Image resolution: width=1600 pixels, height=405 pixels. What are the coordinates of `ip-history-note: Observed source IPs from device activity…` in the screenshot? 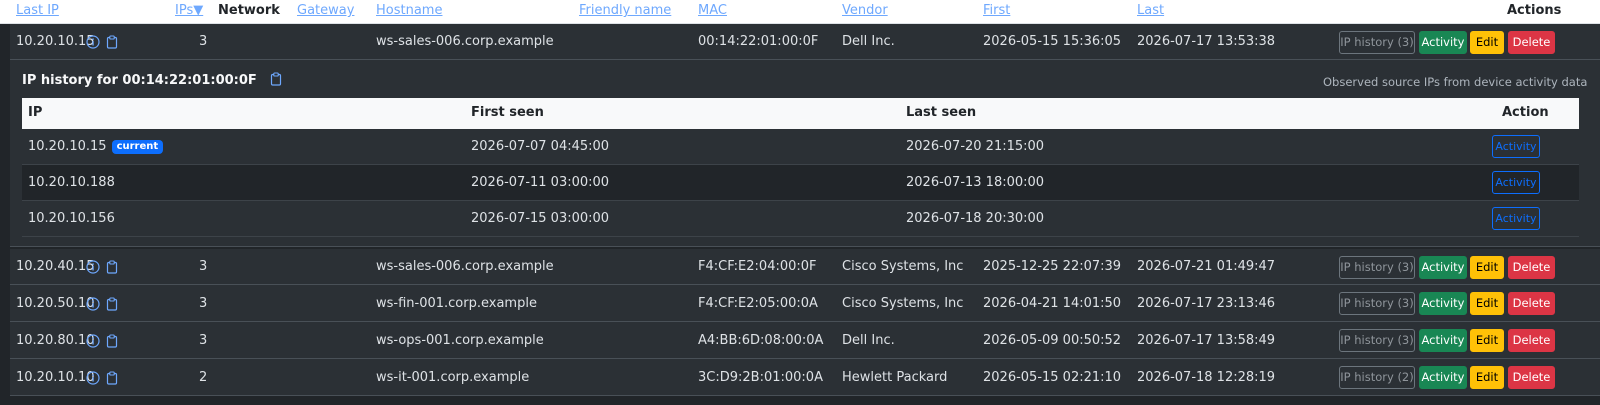 It's located at (1455, 82).